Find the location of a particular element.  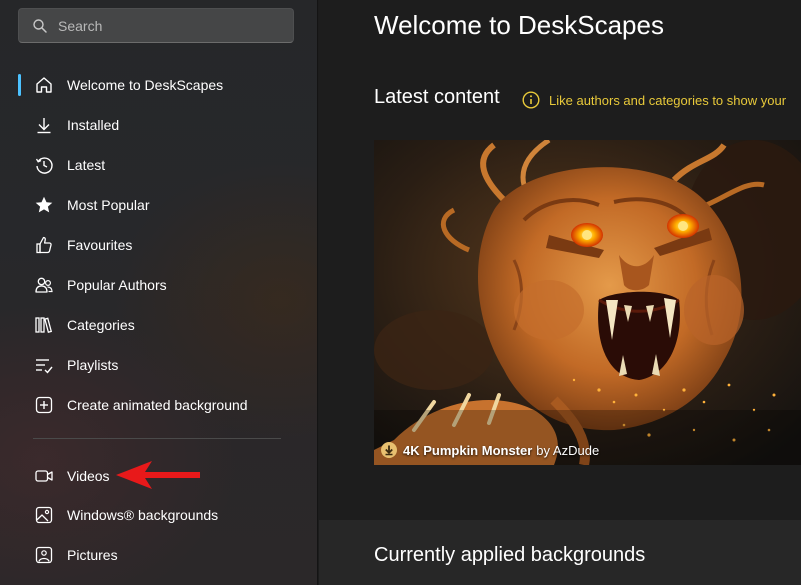

sidebar-item-pictures: Pictures is located at coordinates (159, 555).